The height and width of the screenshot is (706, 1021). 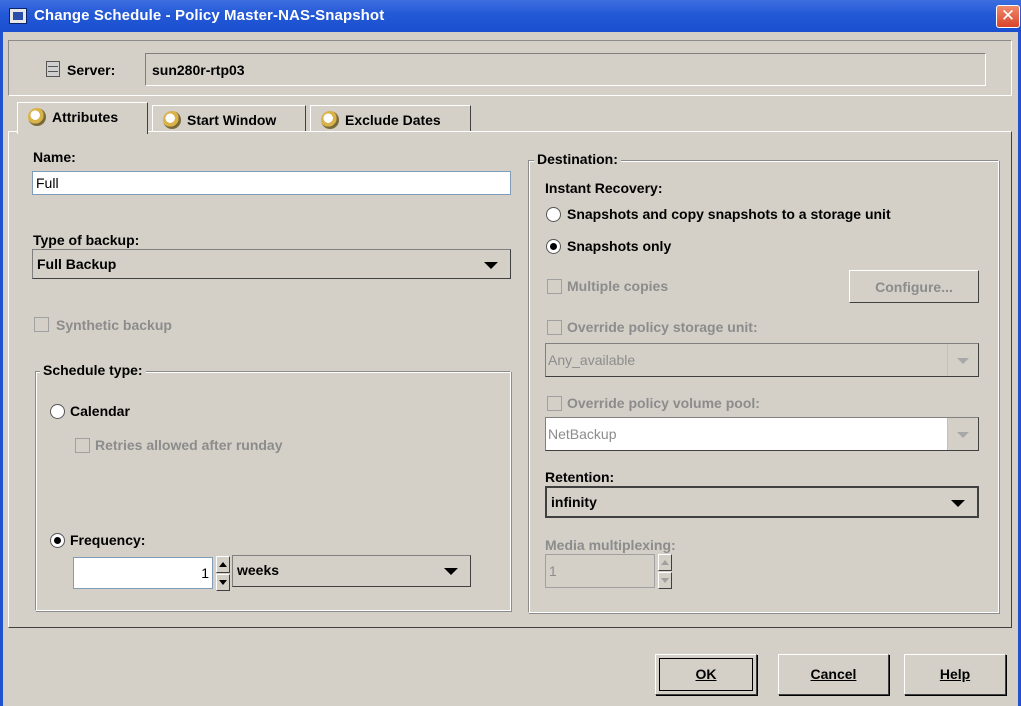 I want to click on frequency-unit-select: weeks, so click(x=351, y=571).